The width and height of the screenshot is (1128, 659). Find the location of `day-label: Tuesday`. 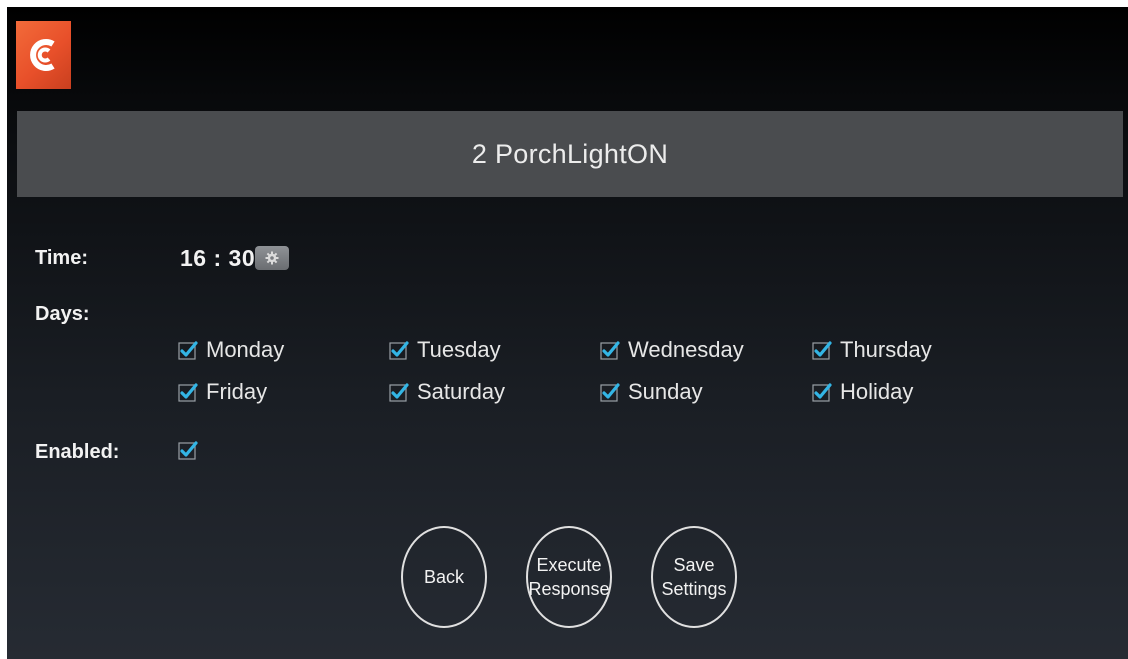

day-label: Tuesday is located at coordinates (459, 349).